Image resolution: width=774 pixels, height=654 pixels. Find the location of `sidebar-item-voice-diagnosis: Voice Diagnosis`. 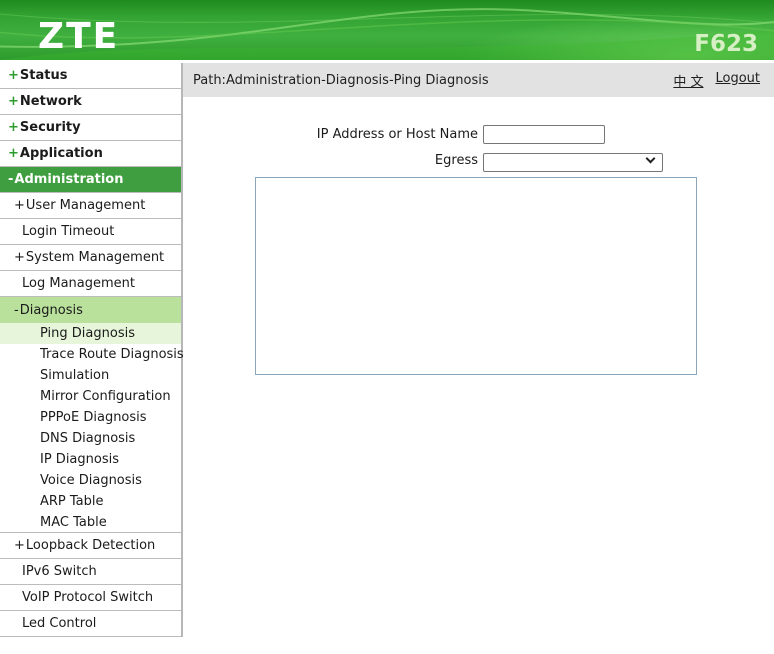

sidebar-item-voice-diagnosis: Voice Diagnosis is located at coordinates (90, 480).